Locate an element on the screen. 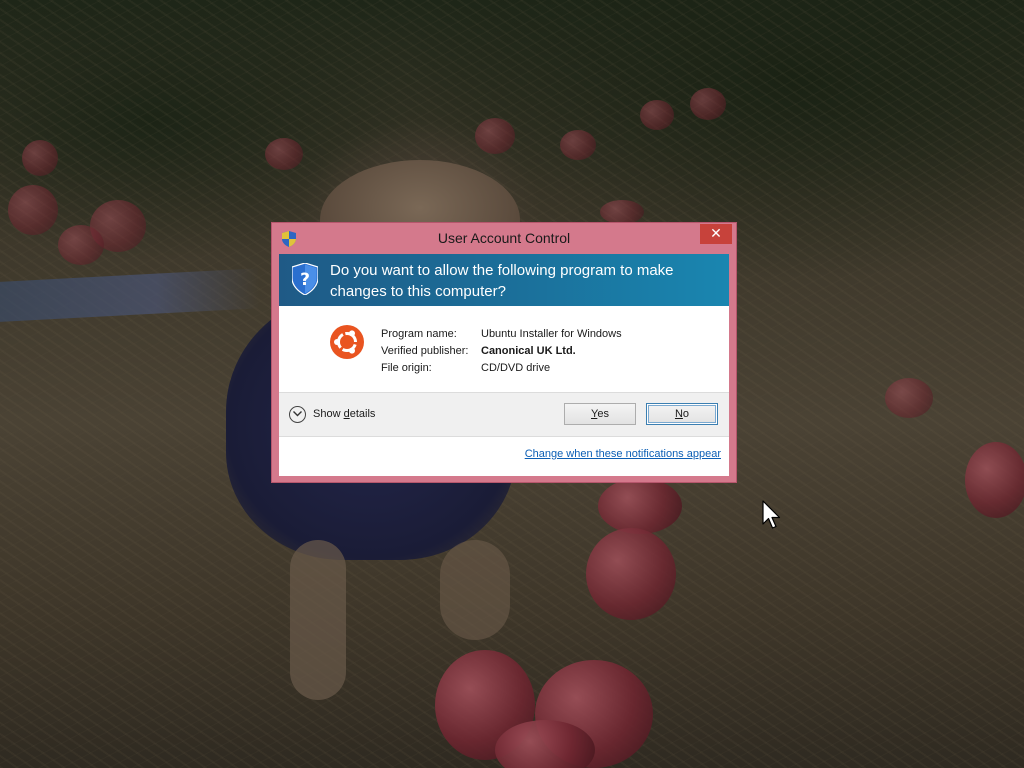 This screenshot has width=1024, height=768. program-name-value: Ubuntu Installer for Windows is located at coordinates (551, 334).